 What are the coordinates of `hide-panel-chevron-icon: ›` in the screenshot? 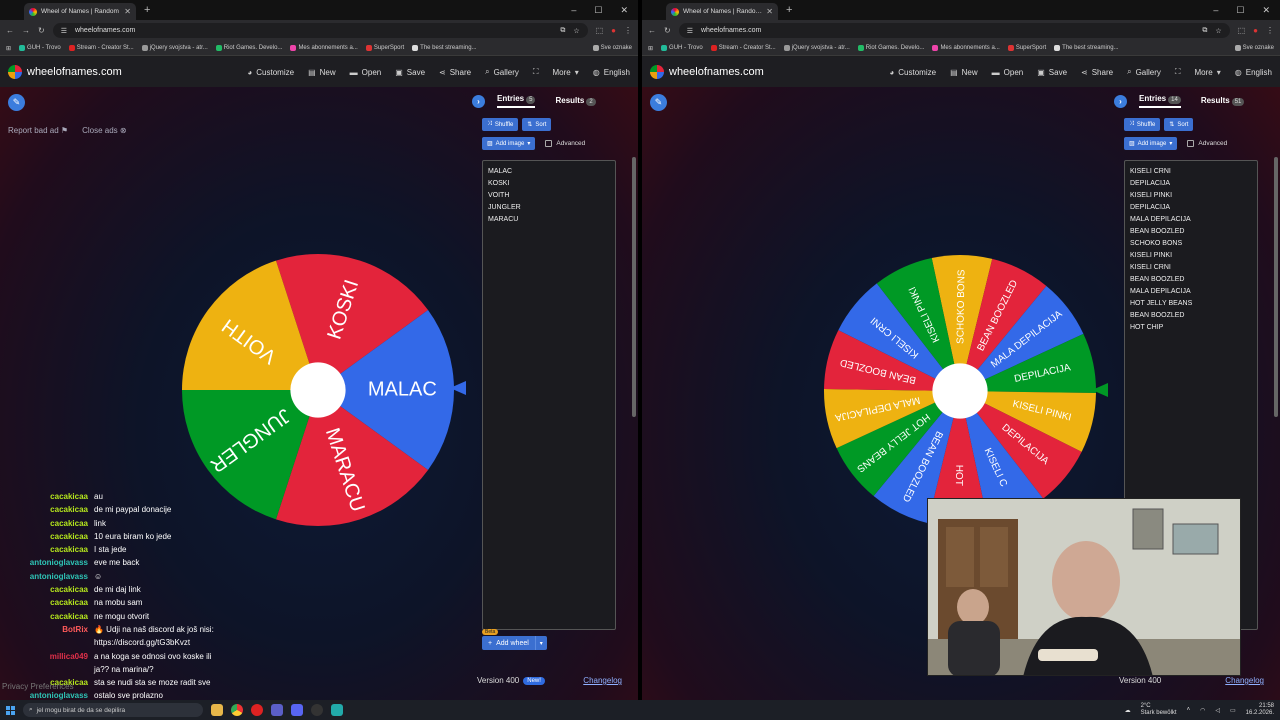 It's located at (478, 101).